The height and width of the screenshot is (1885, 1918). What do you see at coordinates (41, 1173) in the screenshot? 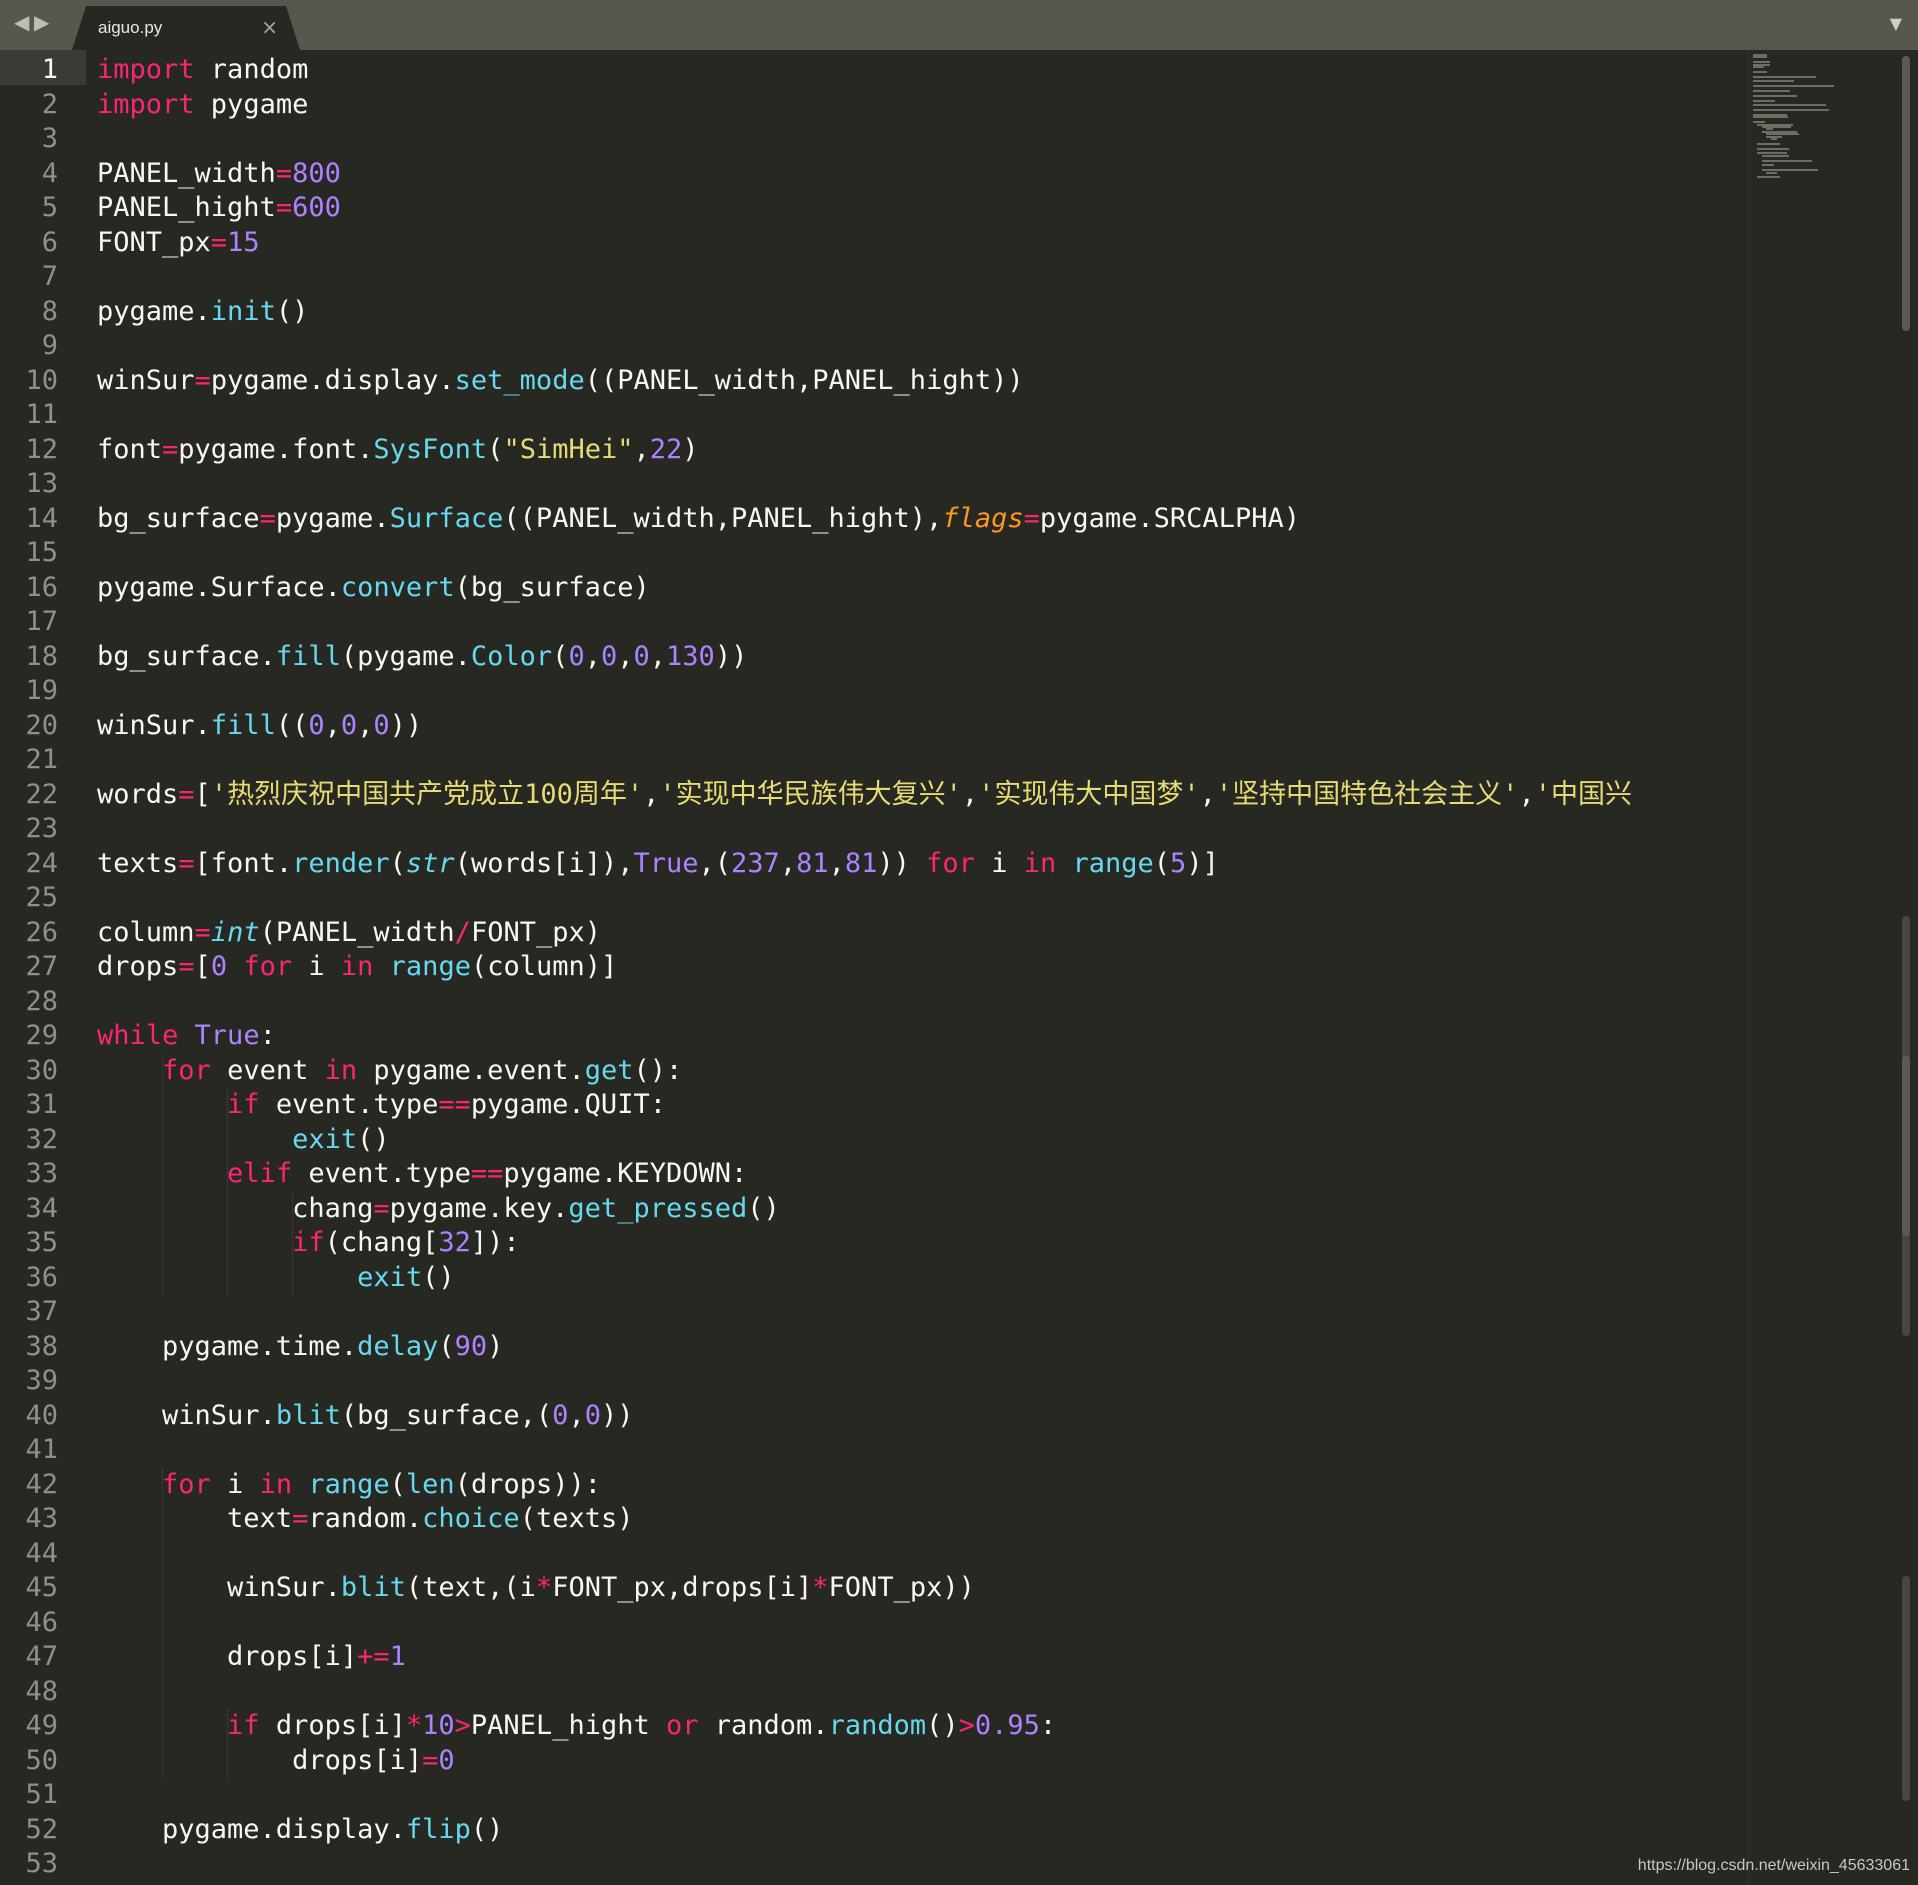
I see `line-number: 33` at bounding box center [41, 1173].